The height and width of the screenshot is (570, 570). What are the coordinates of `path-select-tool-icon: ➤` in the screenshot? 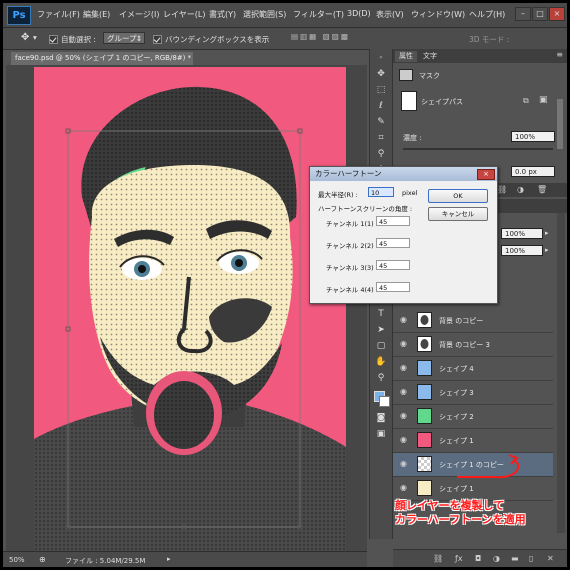 It's located at (381, 330).